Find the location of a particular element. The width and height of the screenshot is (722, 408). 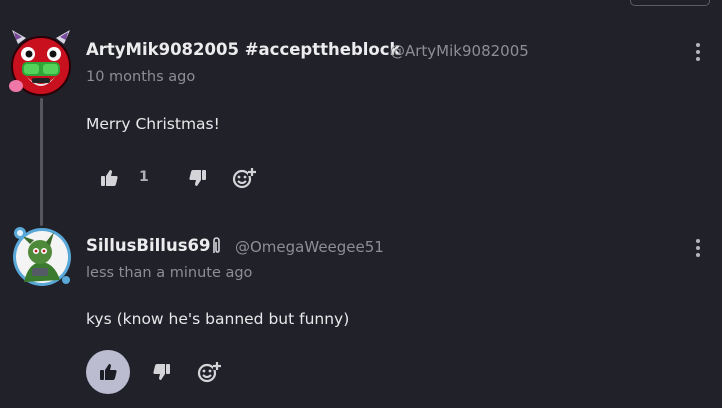

thread-connector-line is located at coordinates (41, 162).